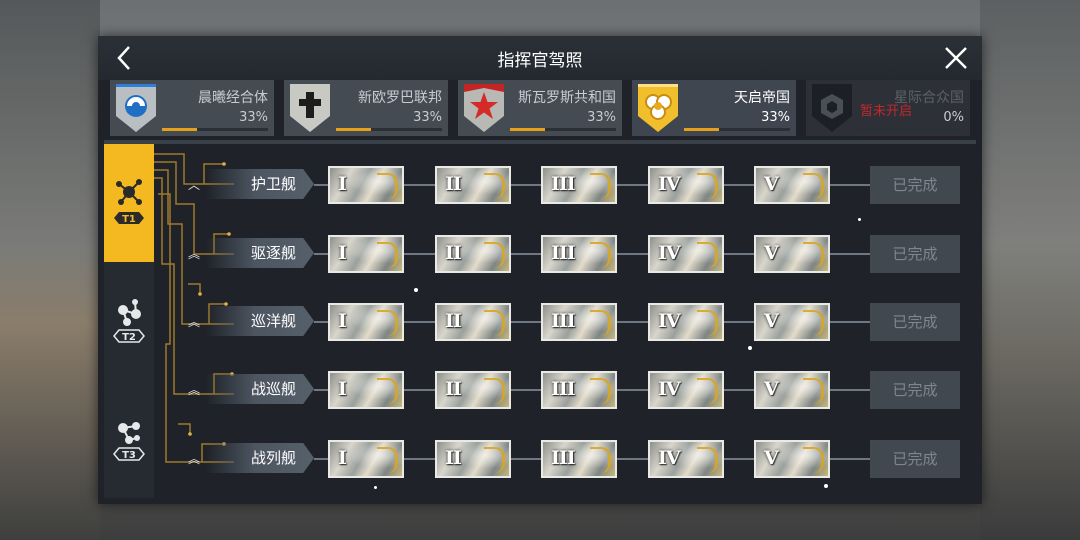 This screenshot has width=1080, height=540. What do you see at coordinates (714, 108) in the screenshot?
I see `faction-tab-apocalypse: 天启帝国 33%` at bounding box center [714, 108].